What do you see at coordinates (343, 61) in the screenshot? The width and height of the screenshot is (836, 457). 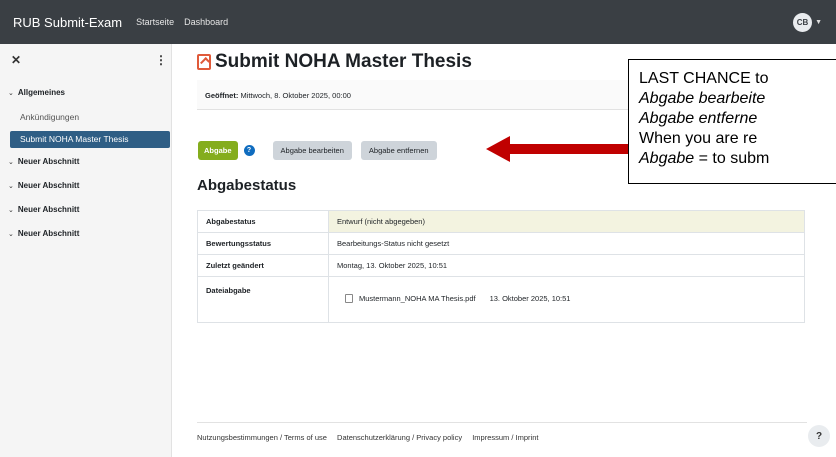 I see `page-title: Submit NOHA Master Thesis` at bounding box center [343, 61].